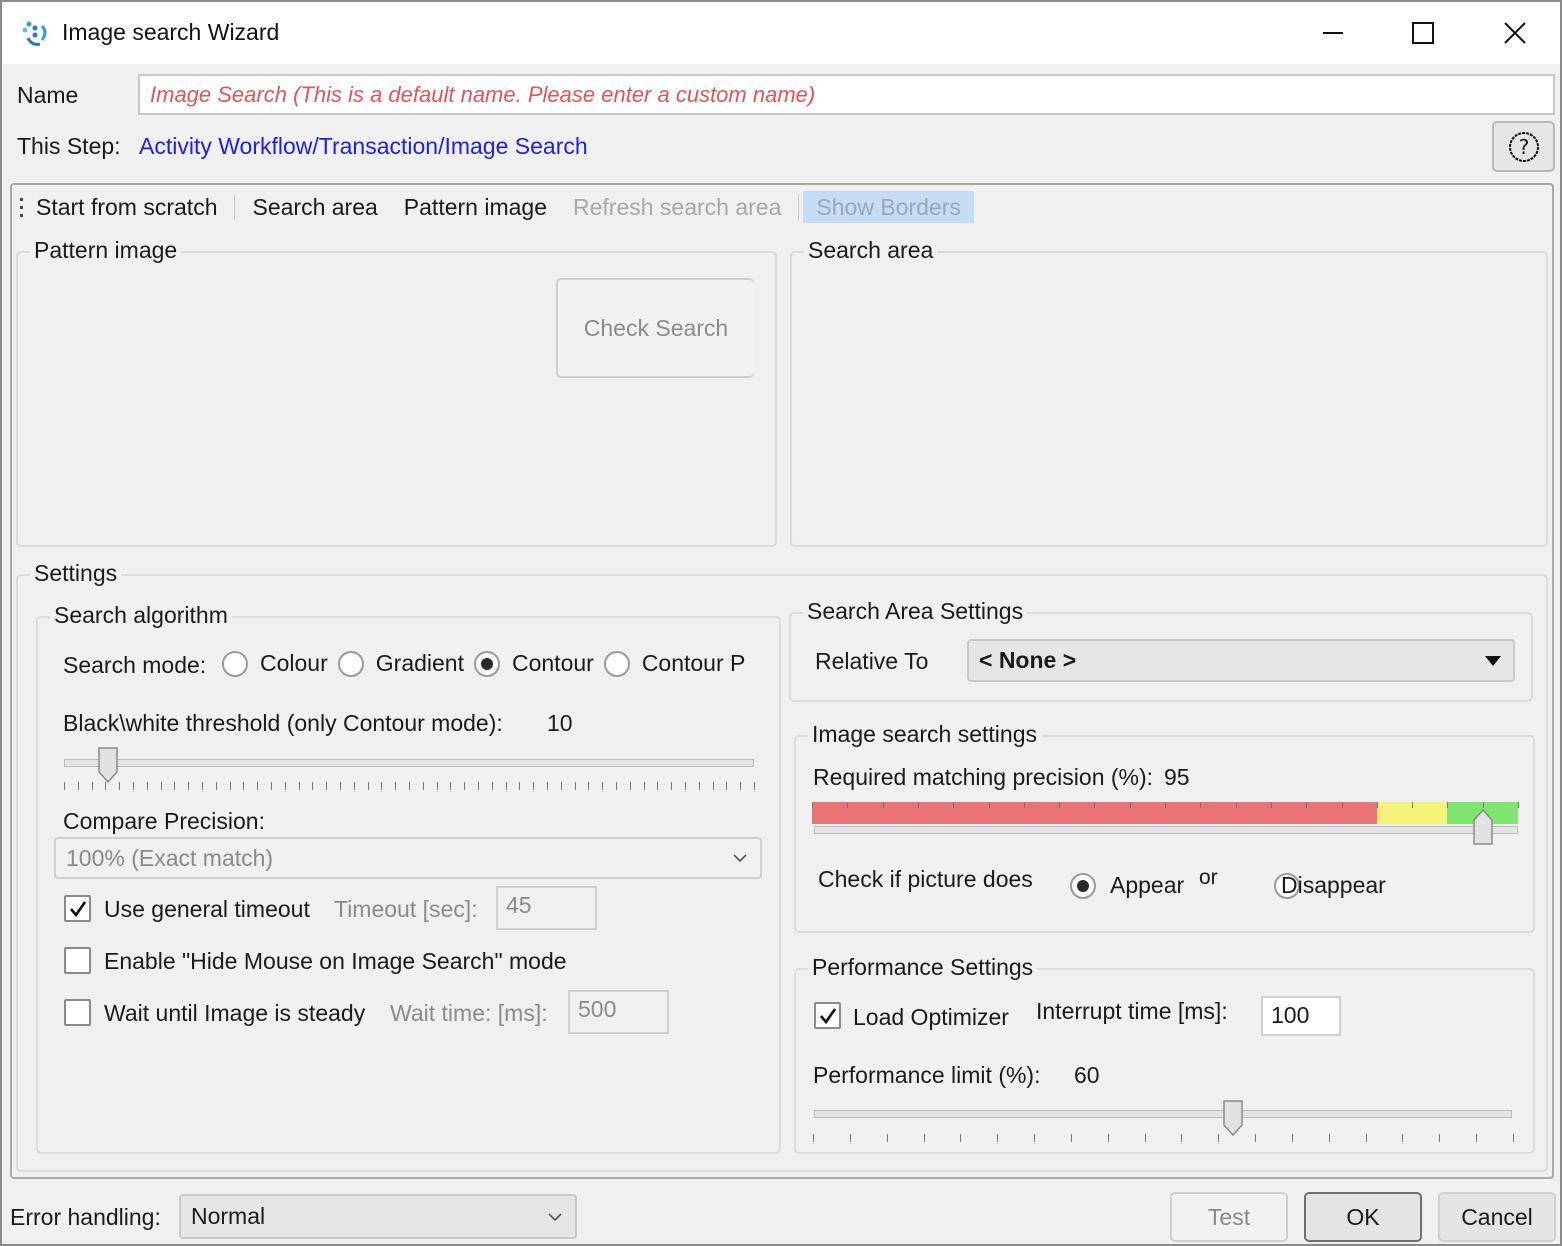 This screenshot has height=1246, width=1562. What do you see at coordinates (133, 207) in the screenshot?
I see `start-from-scratch-button: Start from scratch` at bounding box center [133, 207].